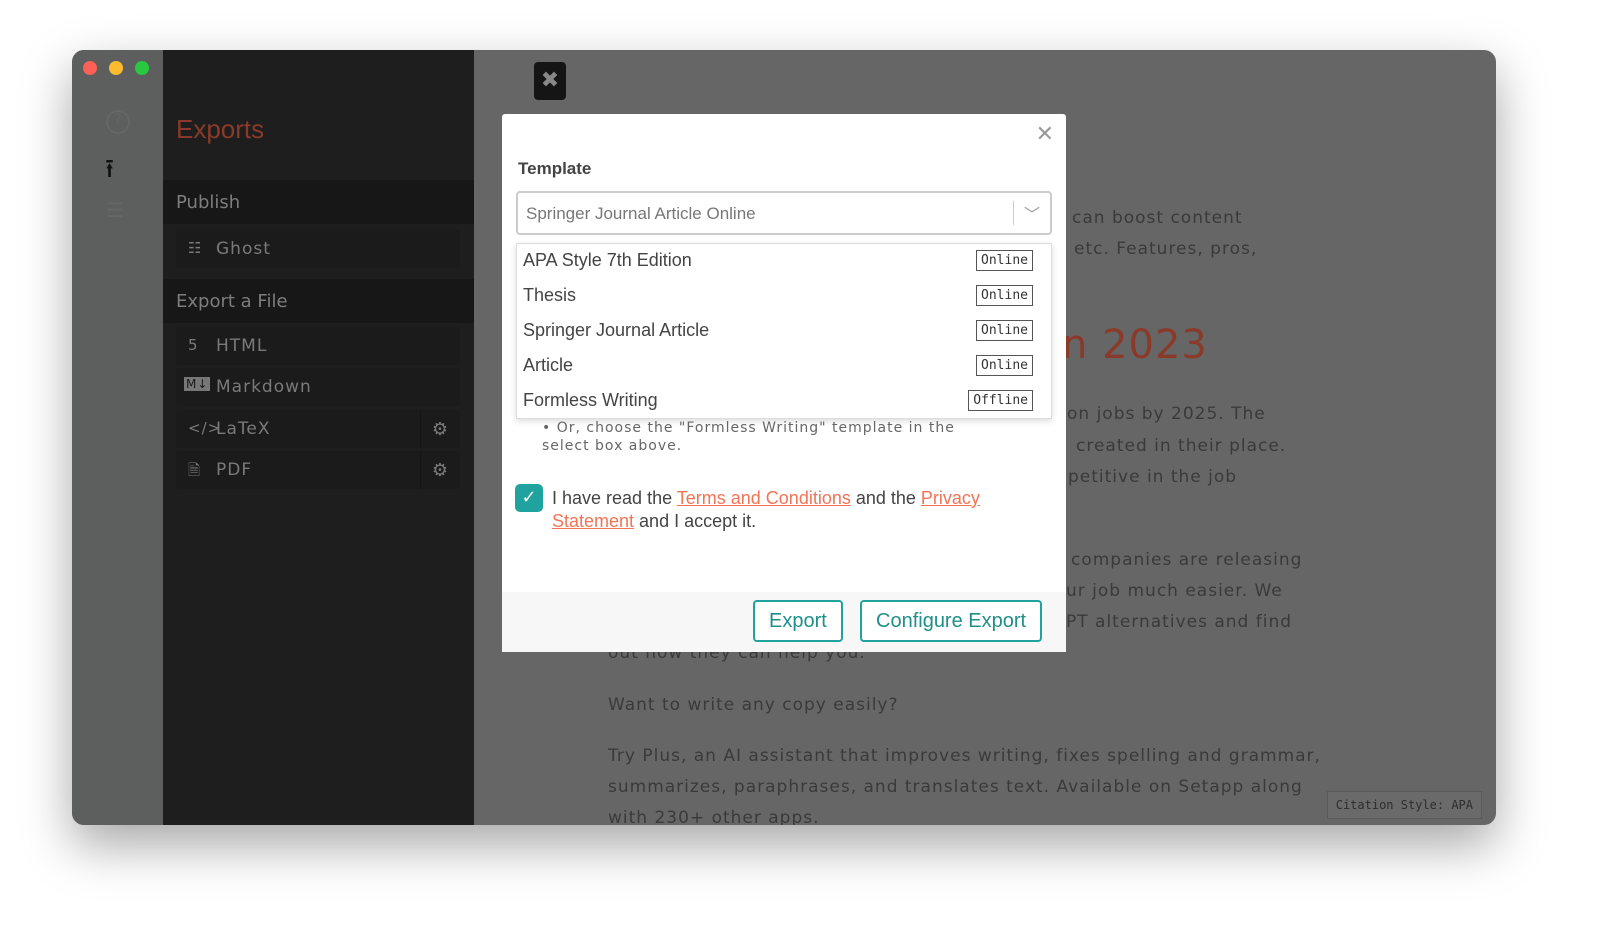 Image resolution: width=1600 pixels, height=940 pixels. Describe the element at coordinates (607, 260) in the screenshot. I see `option-name: APA Style 7th Edition` at that location.